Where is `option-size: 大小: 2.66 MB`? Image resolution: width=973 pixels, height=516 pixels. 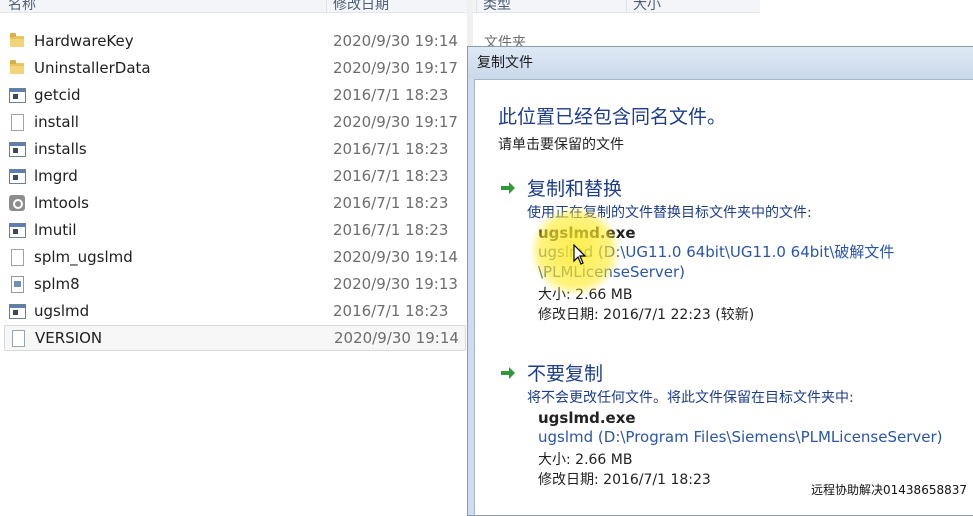
option-size: 大小: 2.66 MB is located at coordinates (585, 460).